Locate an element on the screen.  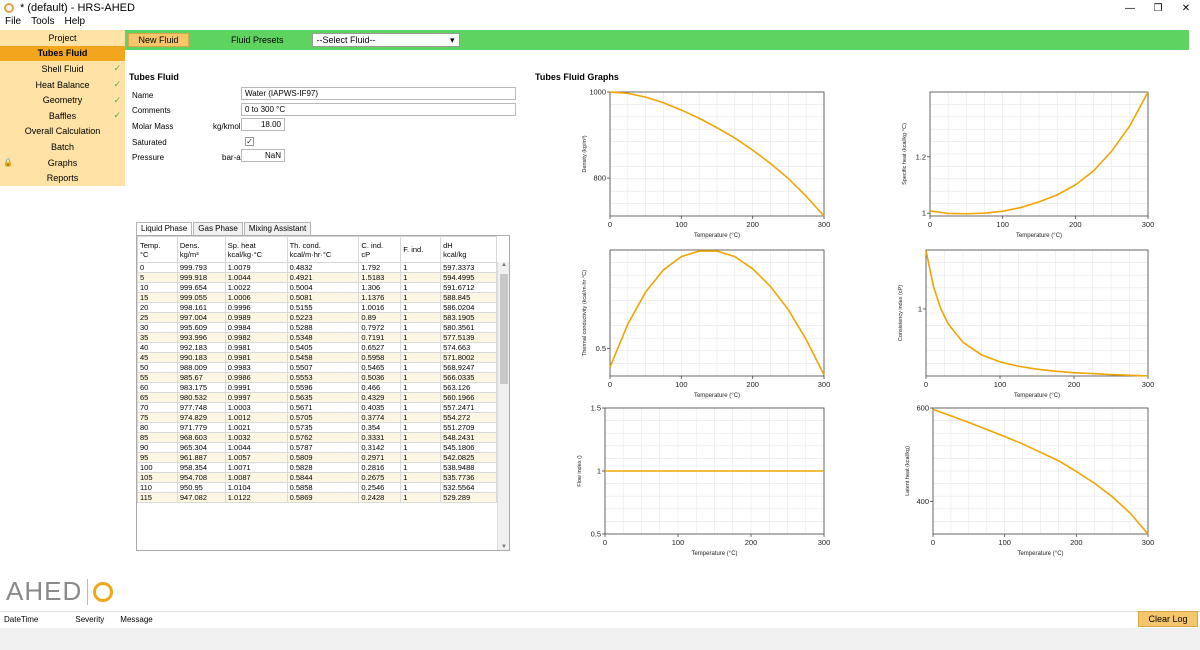
table-row: 75 974.829 1.0012 0.5705 0.3774 1 554.272 is located at coordinates (317, 417).